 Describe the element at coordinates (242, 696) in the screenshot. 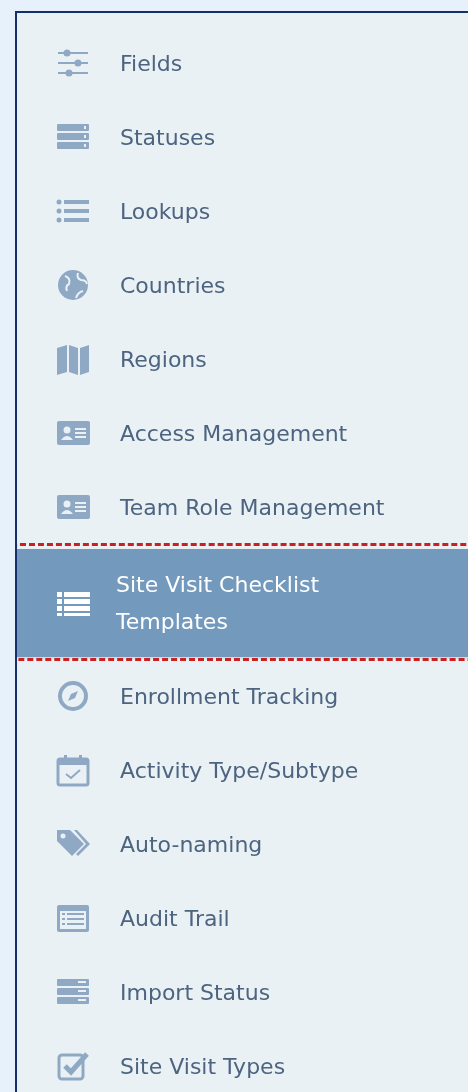

I see `menu-item: Enrollment Tracking` at that location.